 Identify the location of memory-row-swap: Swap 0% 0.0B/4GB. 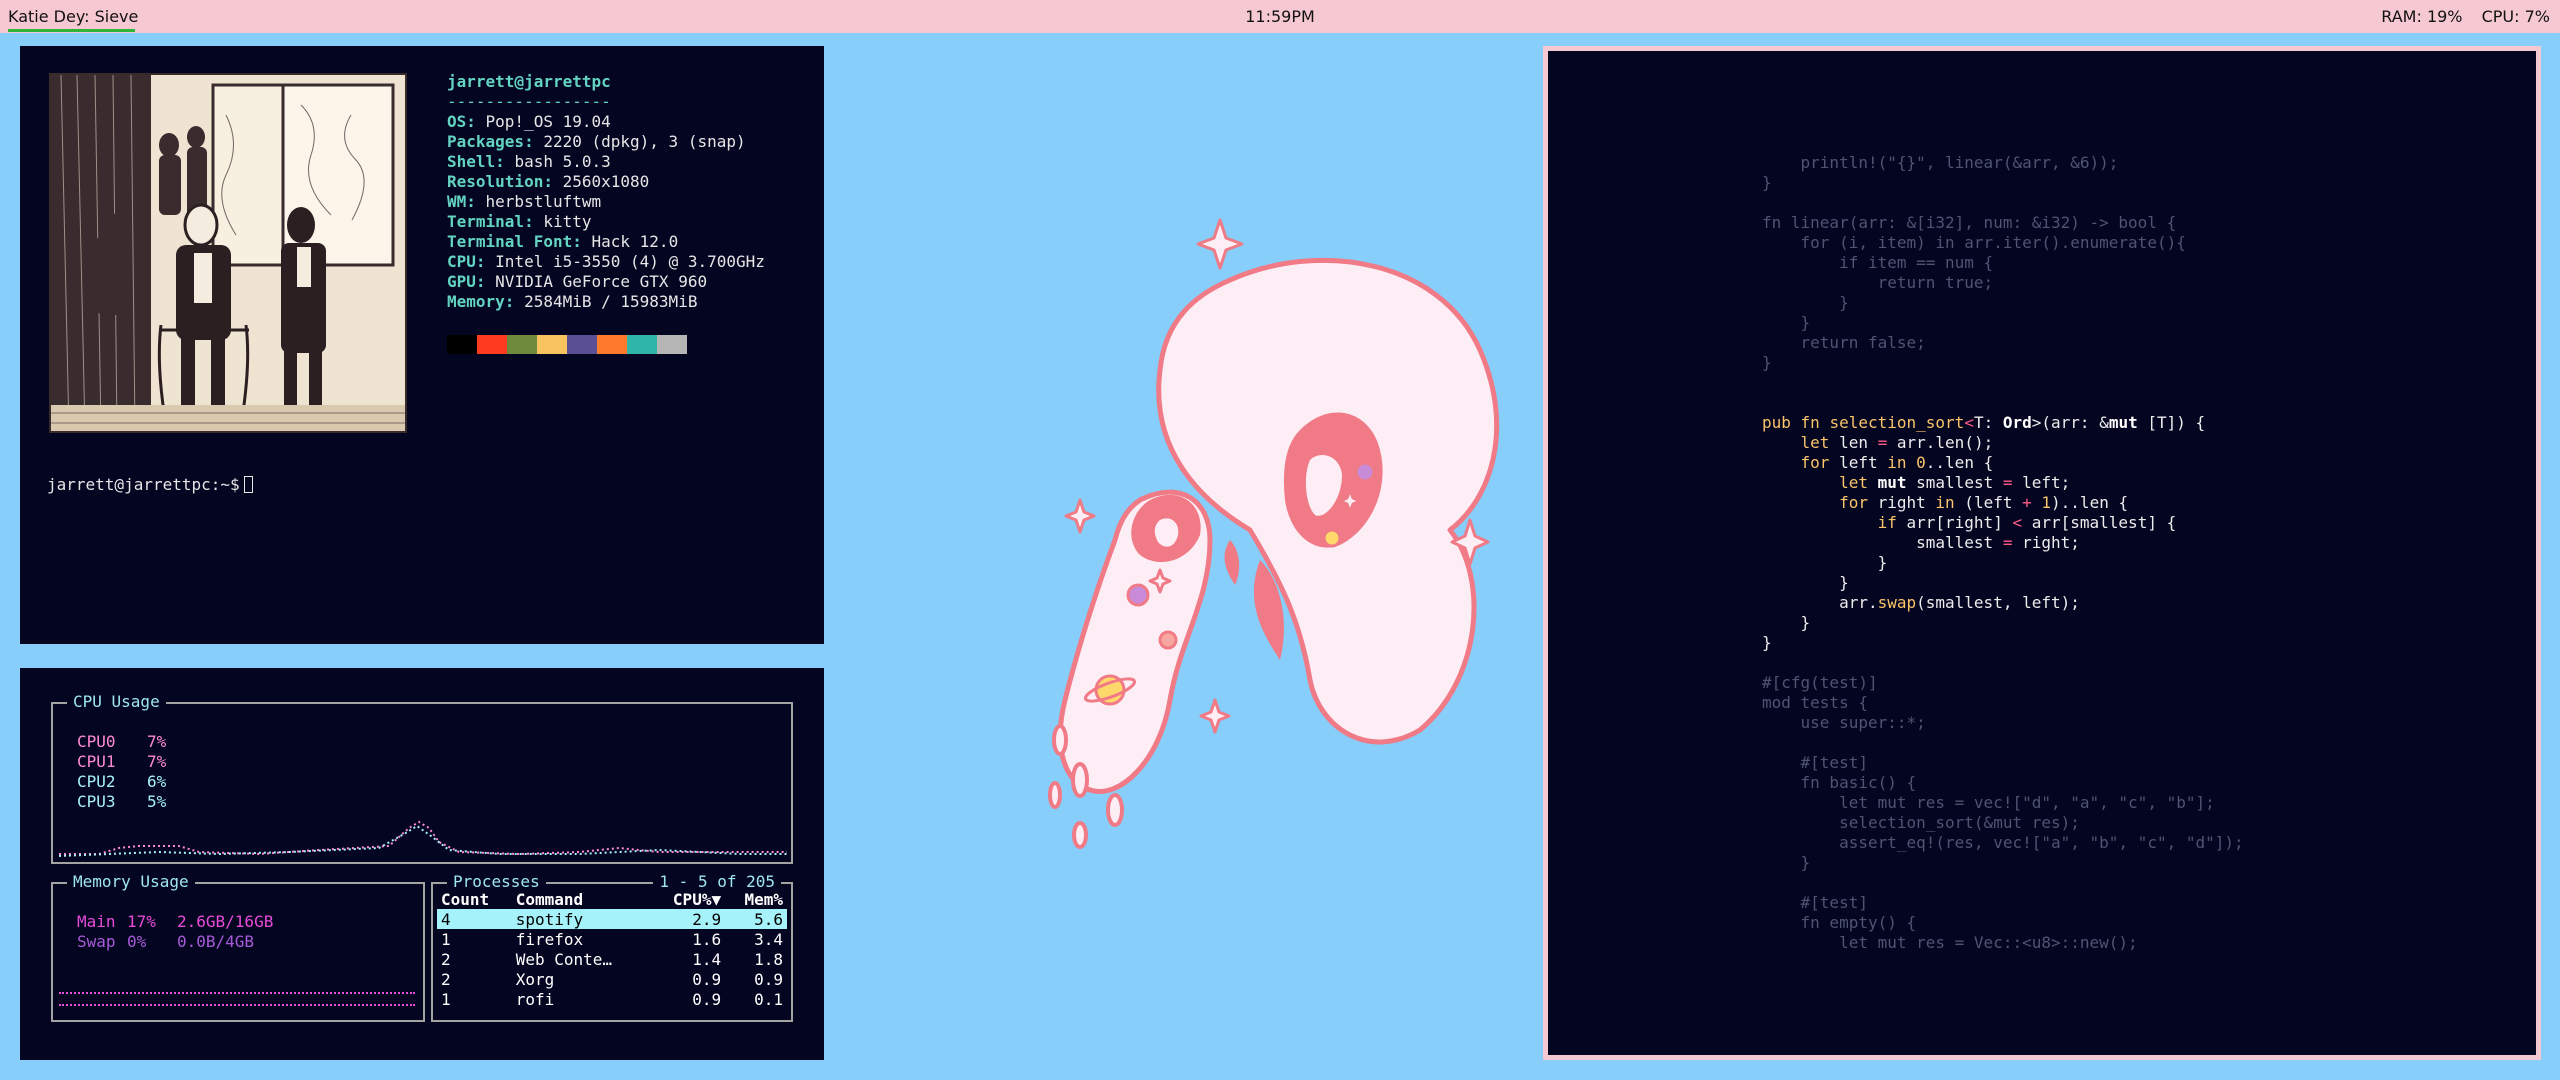
(166, 941).